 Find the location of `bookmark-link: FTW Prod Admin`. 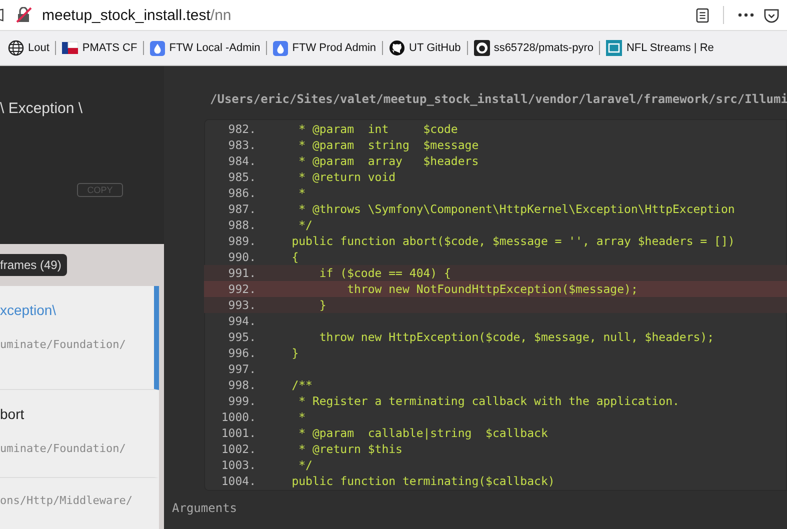

bookmark-link: FTW Prod Admin is located at coordinates (324, 48).